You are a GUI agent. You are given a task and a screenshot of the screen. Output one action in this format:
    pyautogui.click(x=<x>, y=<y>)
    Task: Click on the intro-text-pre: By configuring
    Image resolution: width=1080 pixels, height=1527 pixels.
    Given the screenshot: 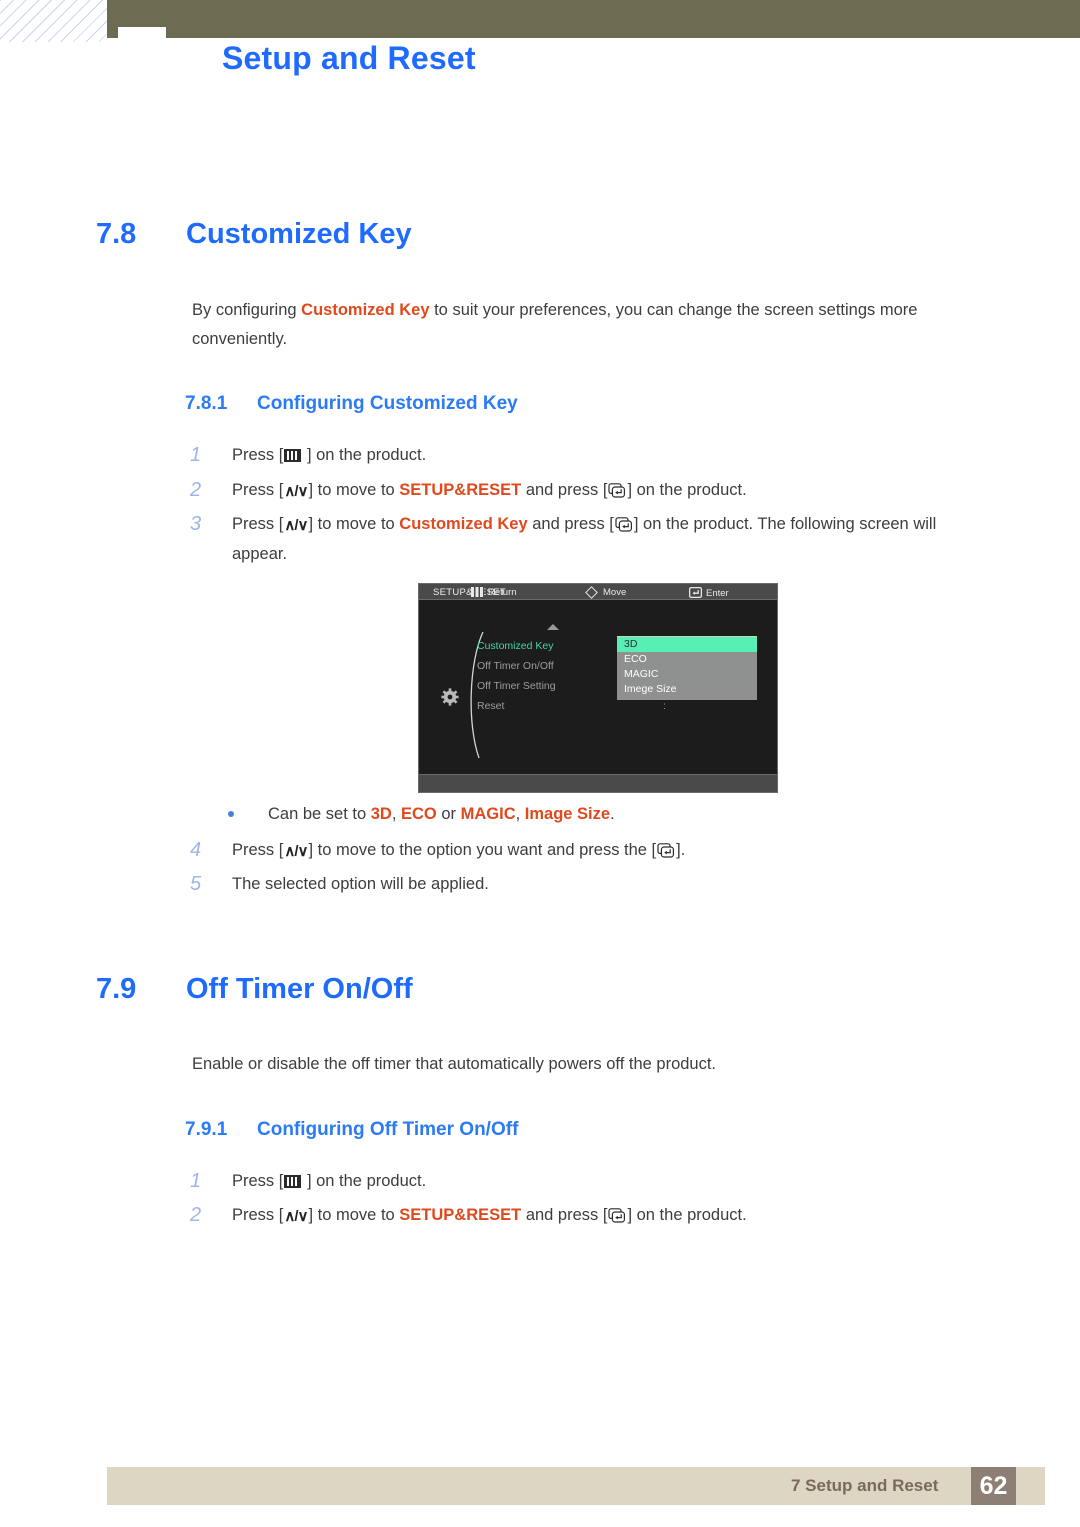 What is the action you would take?
    pyautogui.click(x=247, y=310)
    